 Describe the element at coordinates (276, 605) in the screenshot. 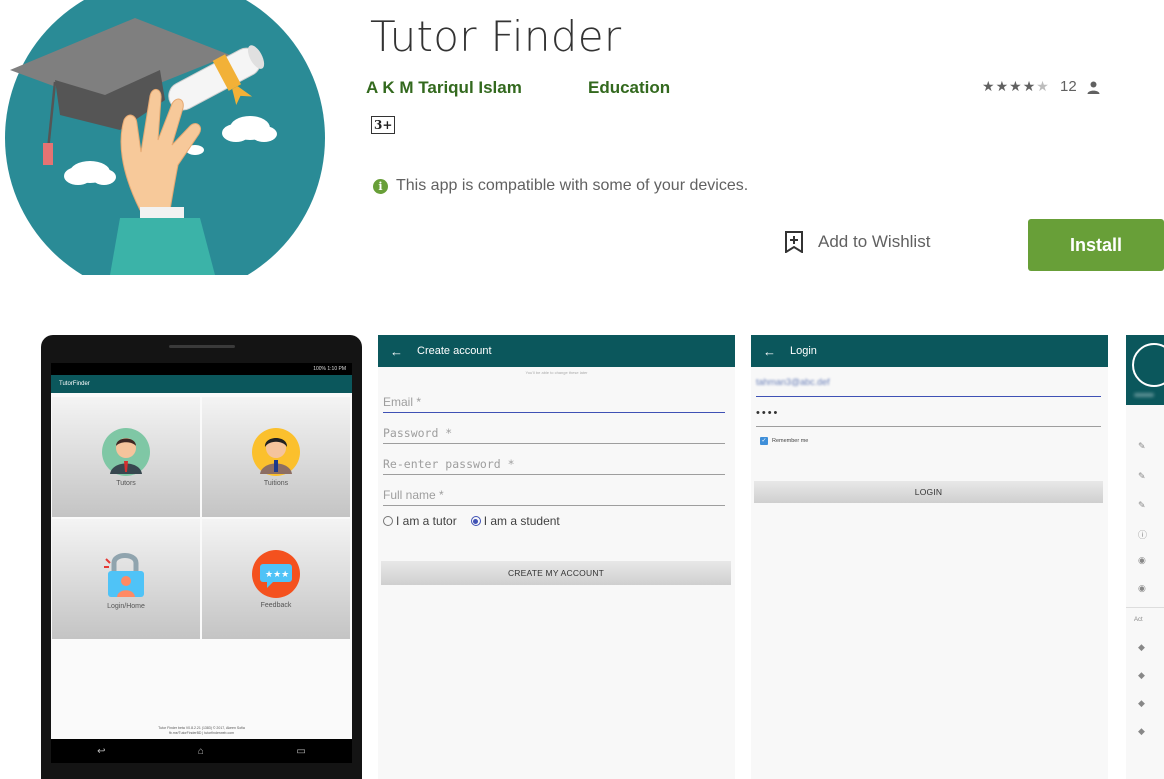

I see `tile-label: Feedback` at that location.